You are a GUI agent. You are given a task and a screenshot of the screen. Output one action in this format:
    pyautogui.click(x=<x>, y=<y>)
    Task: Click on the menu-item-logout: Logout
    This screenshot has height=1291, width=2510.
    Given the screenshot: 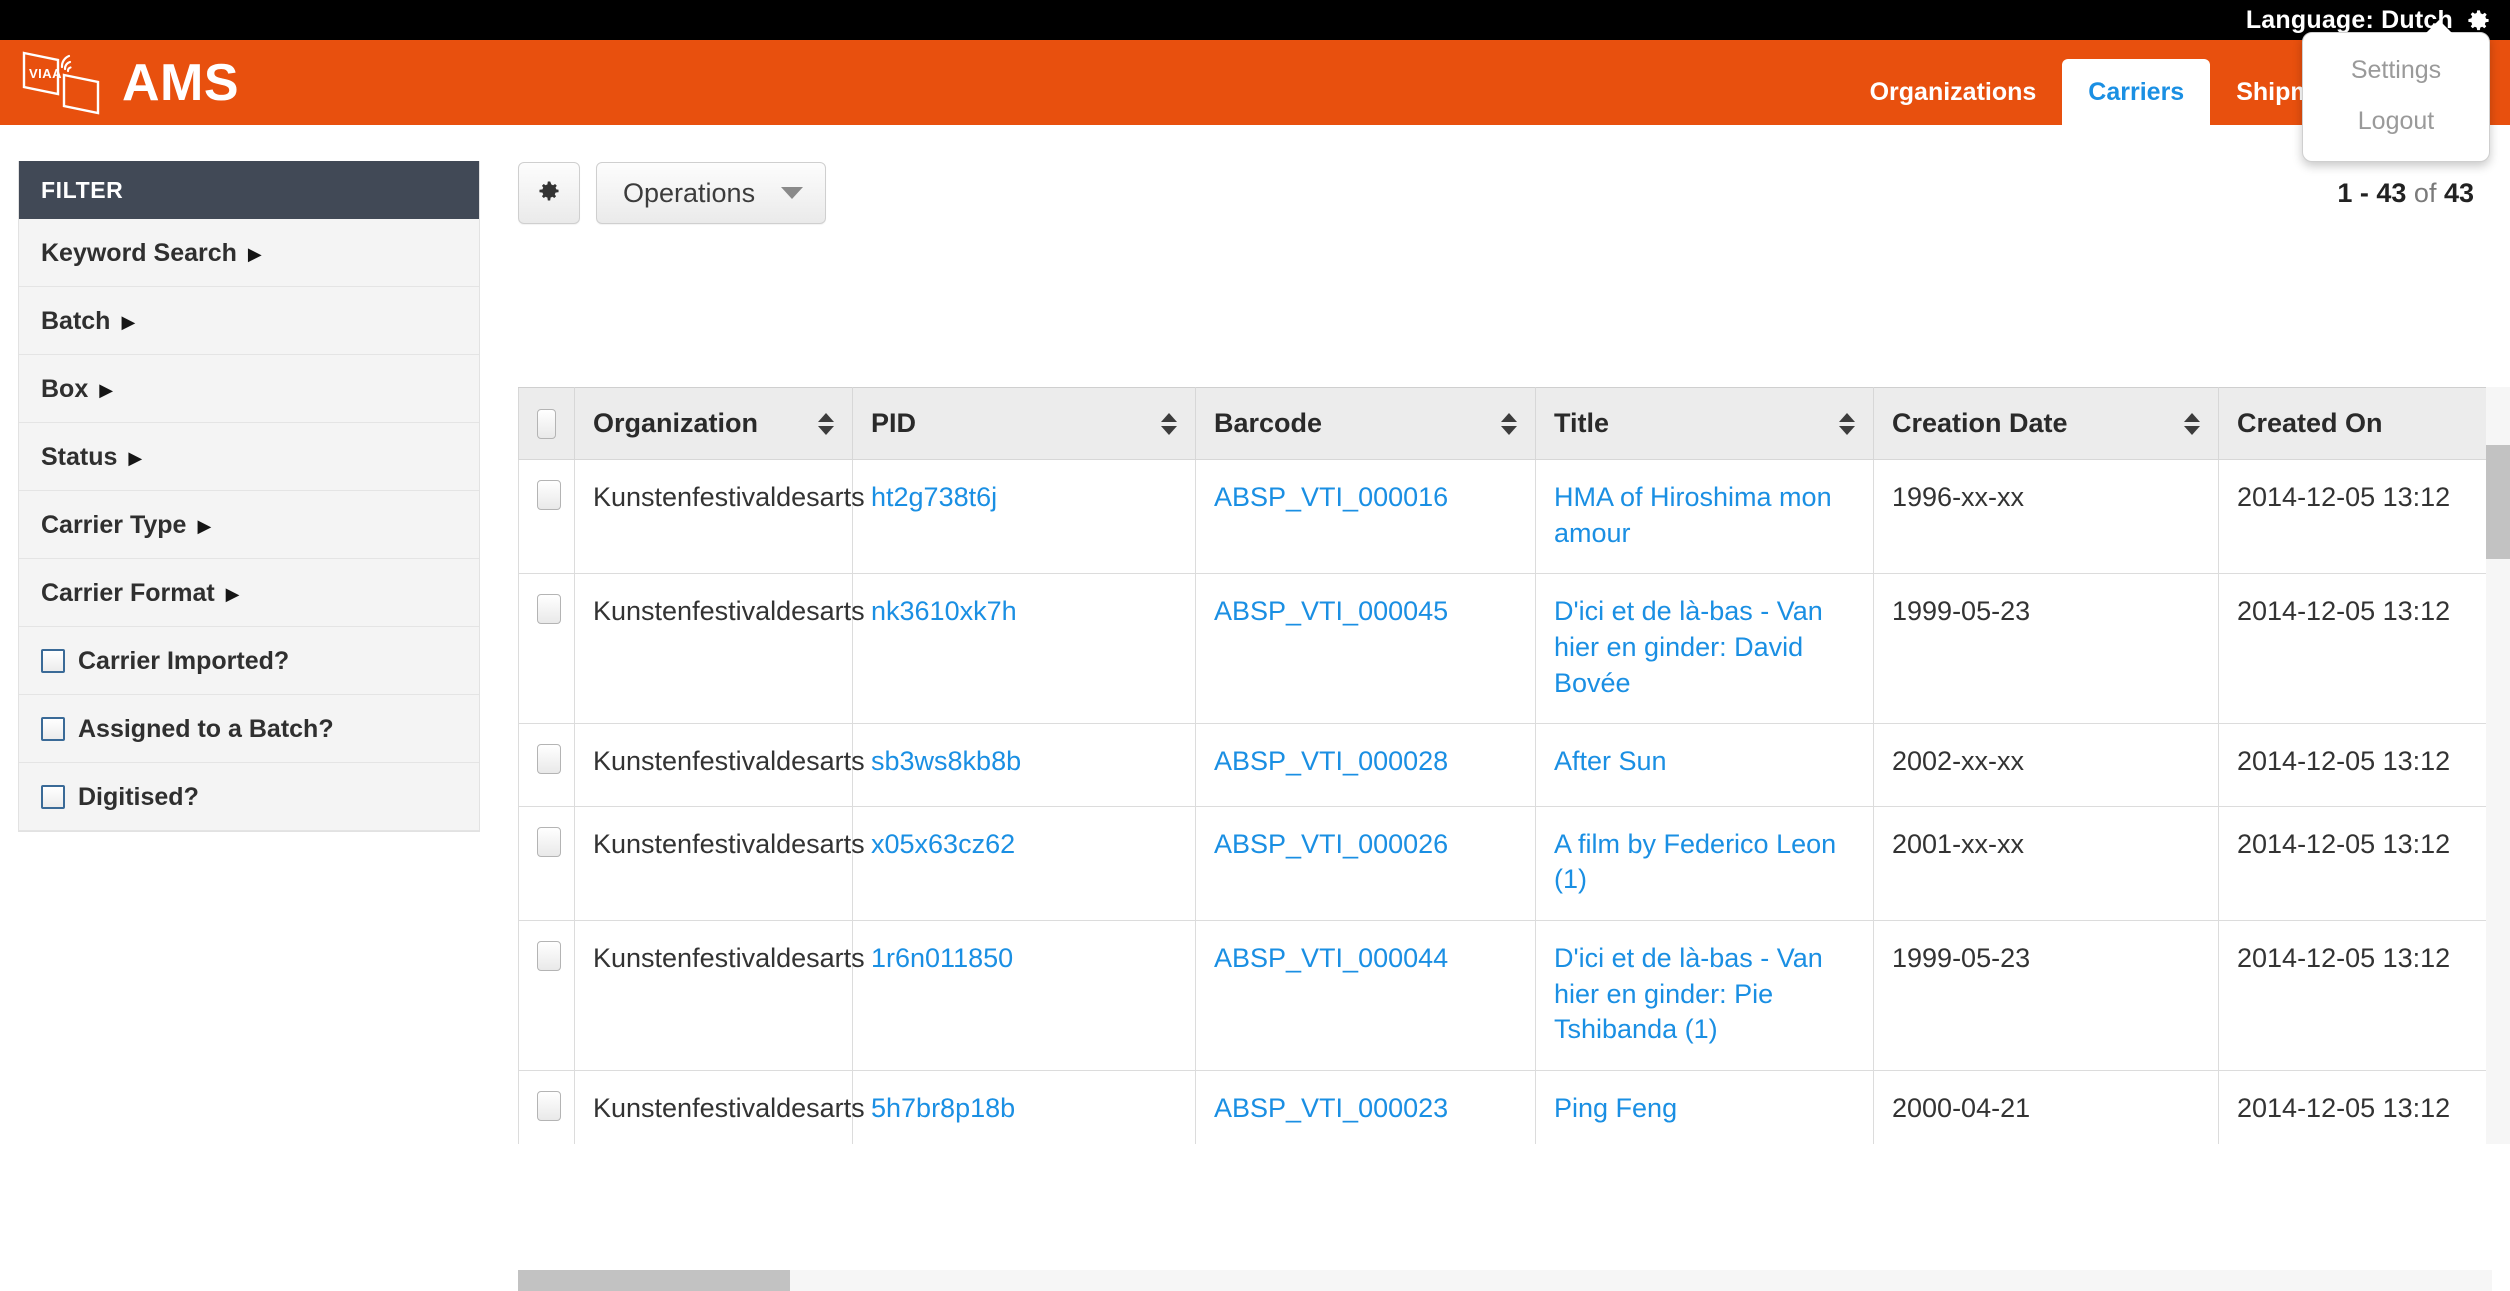 What is the action you would take?
    pyautogui.click(x=2396, y=123)
    